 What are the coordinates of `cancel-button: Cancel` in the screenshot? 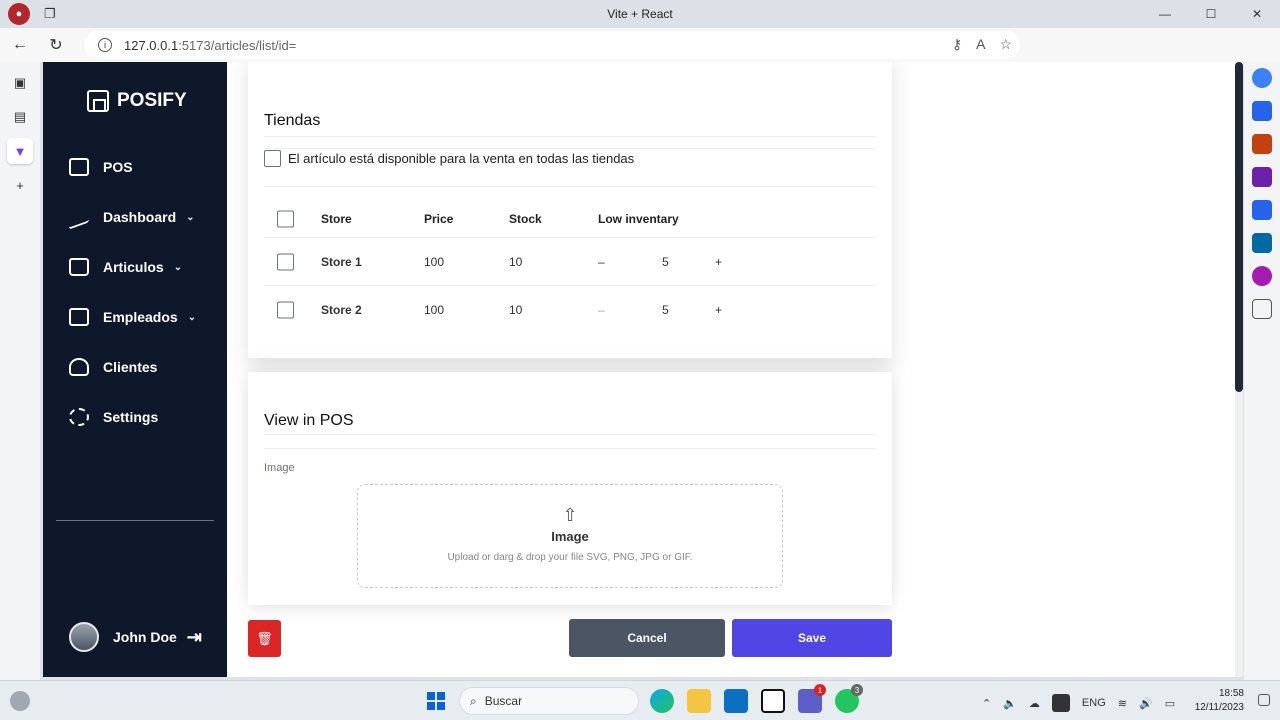 It's located at (647, 638).